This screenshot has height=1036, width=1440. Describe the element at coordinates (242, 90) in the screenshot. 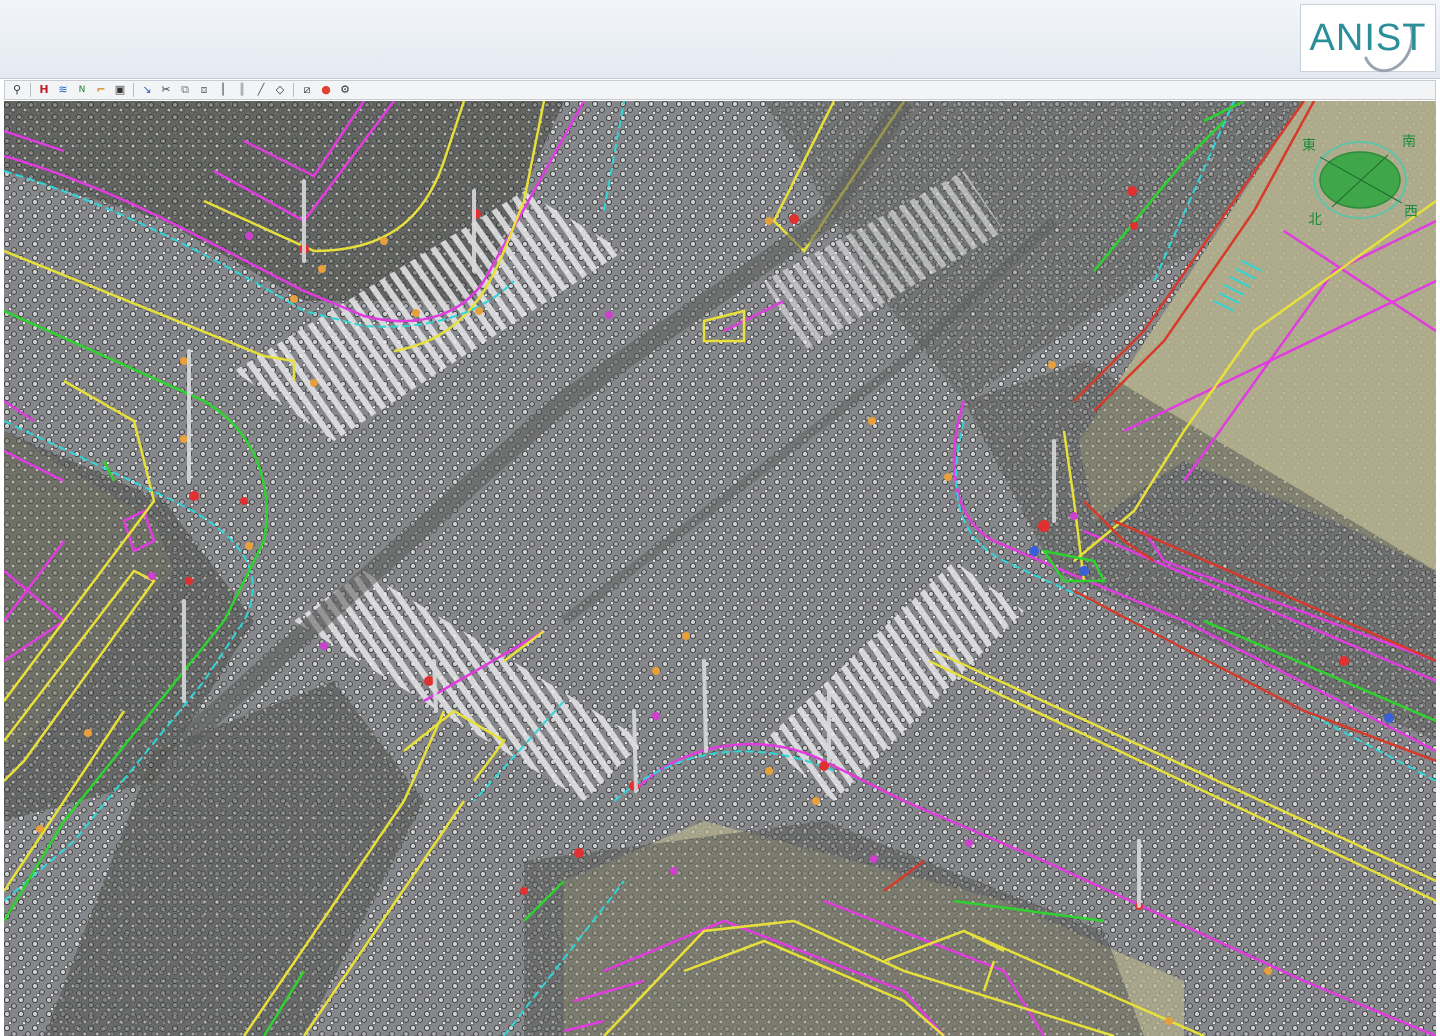

I see `parallel-icon: ║` at that location.